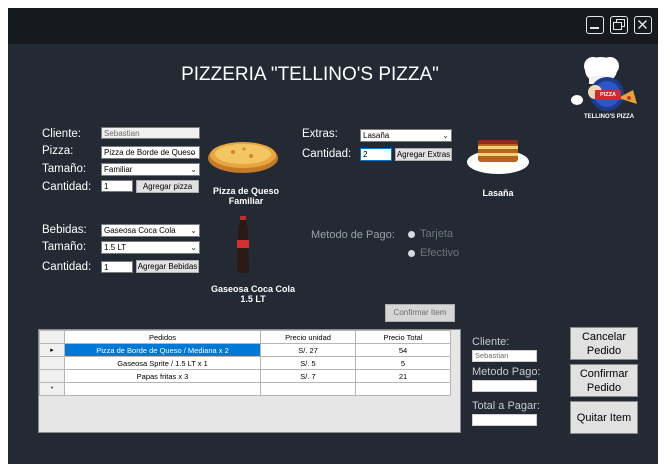  Describe the element at coordinates (406, 135) in the screenshot. I see `extras-select: Lasaña ⌄` at that location.